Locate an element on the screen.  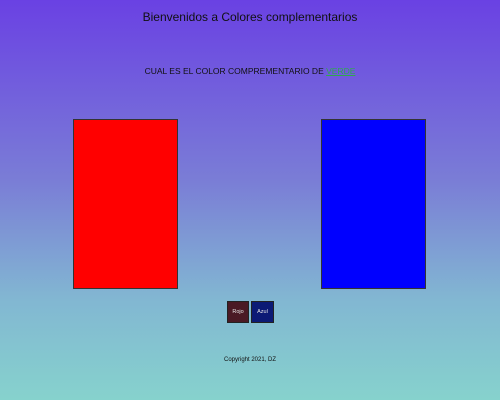
page-title: Bienvenidos a Colores complementarios is located at coordinates (250, 17).